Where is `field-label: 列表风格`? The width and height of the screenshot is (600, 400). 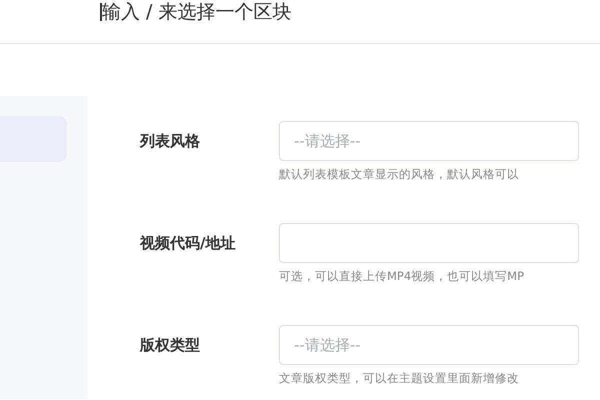 field-label: 列表风格 is located at coordinates (169, 141).